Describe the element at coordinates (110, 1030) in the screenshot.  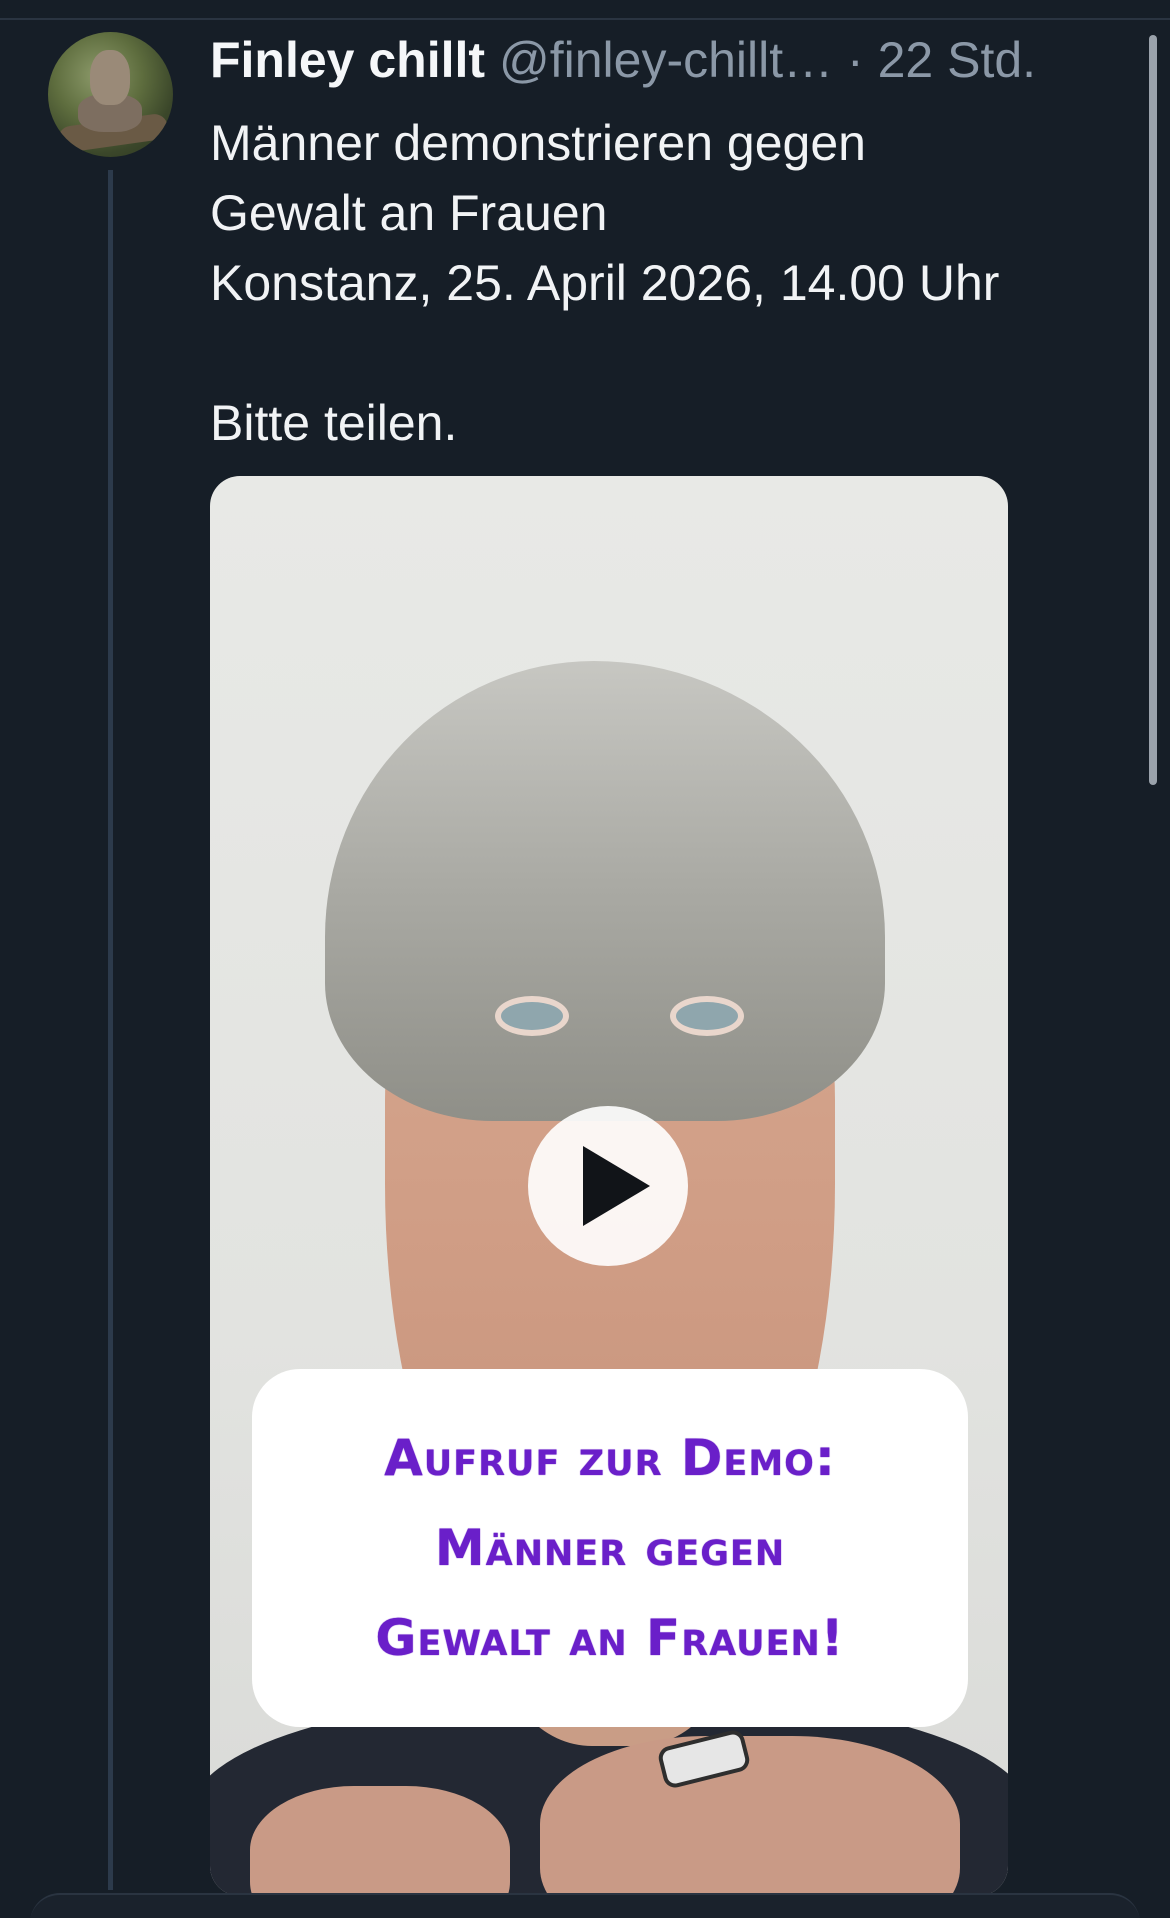
I see `thread-line` at that location.